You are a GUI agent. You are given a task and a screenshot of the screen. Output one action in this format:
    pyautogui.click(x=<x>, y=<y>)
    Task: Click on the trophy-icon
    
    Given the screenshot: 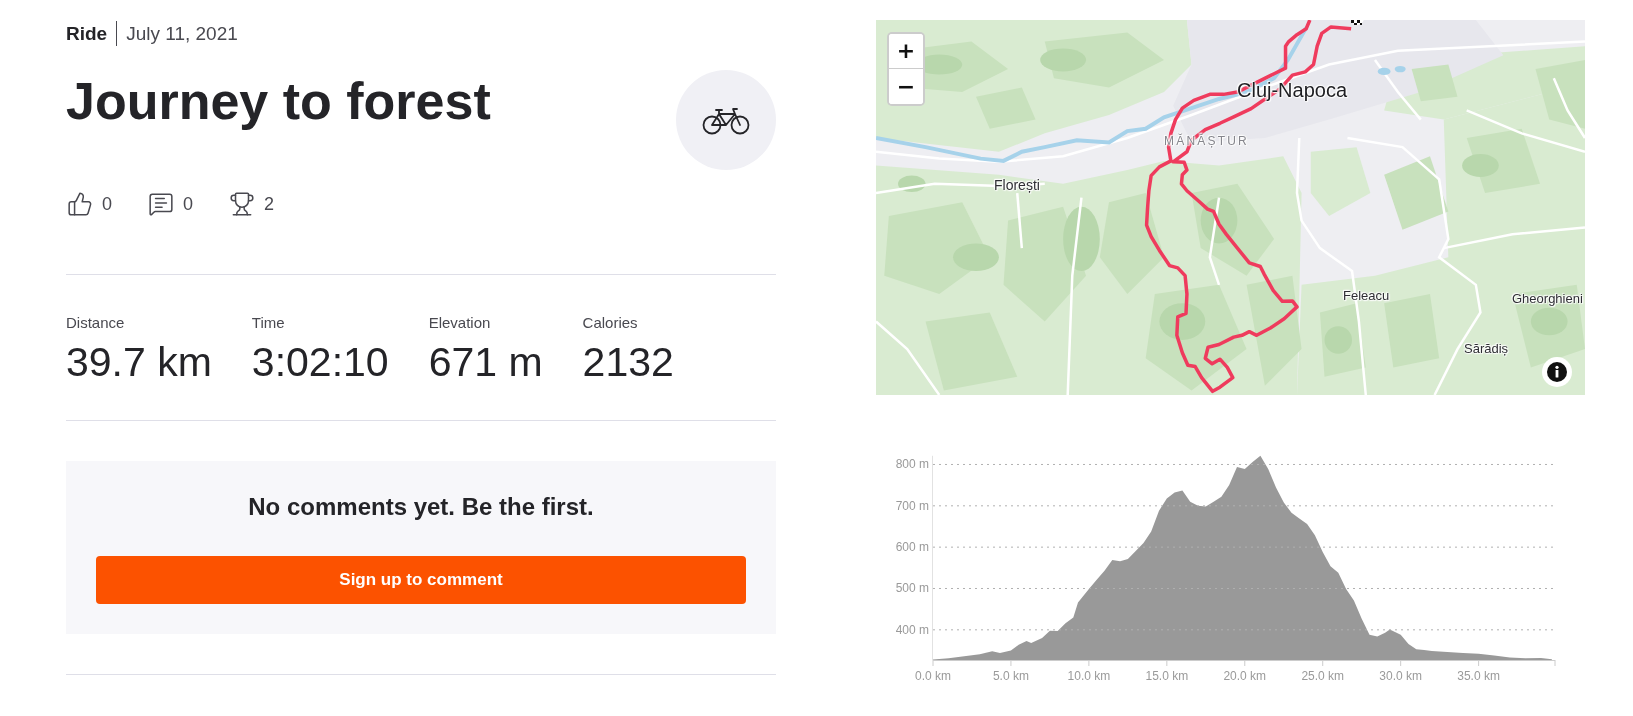 What is the action you would take?
    pyautogui.click(x=242, y=204)
    